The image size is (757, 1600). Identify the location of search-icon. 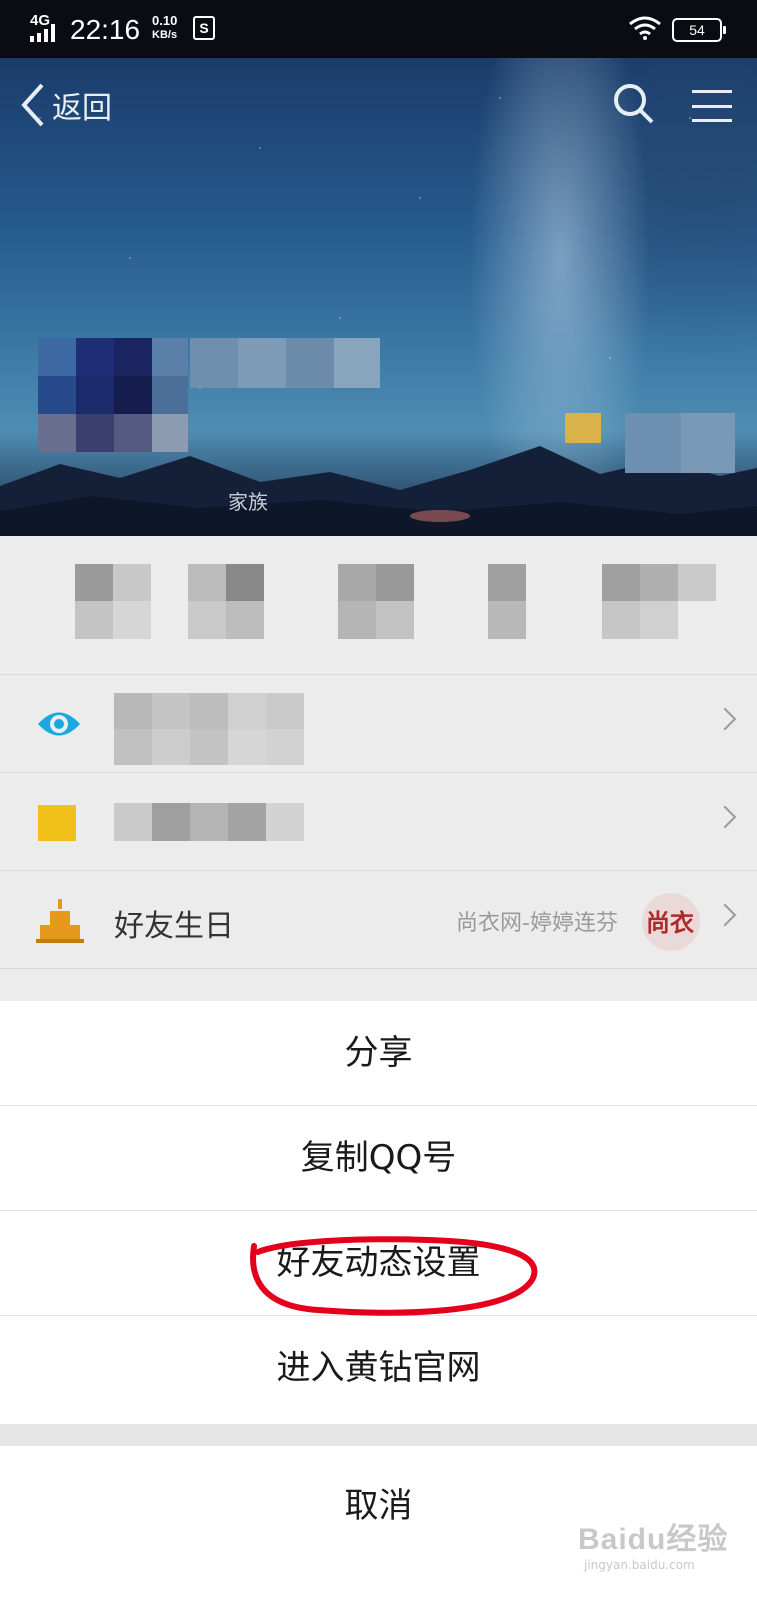
(634, 104).